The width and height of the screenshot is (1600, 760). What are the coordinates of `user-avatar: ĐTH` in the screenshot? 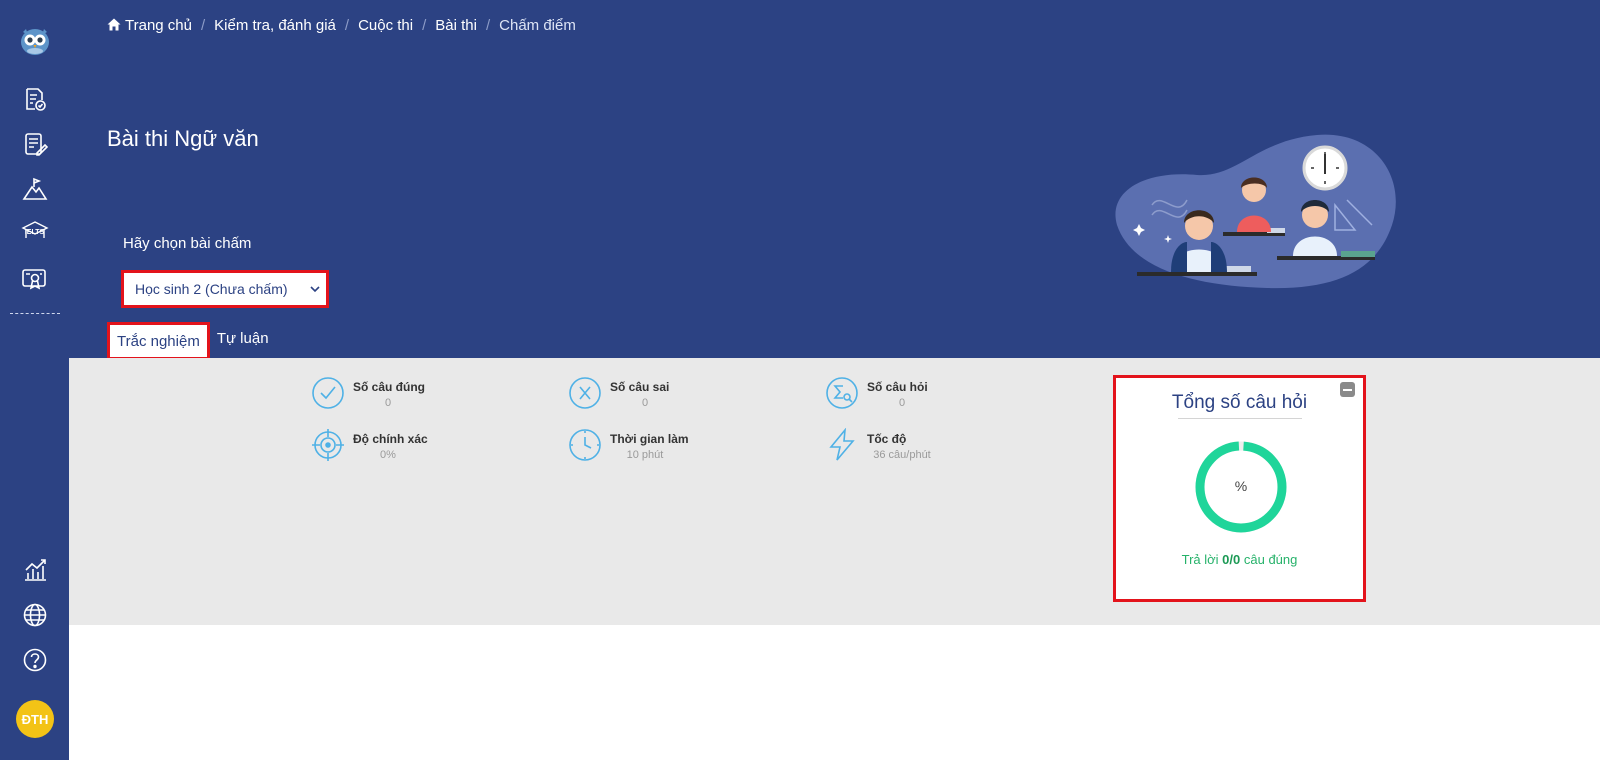 It's located at (35, 719).